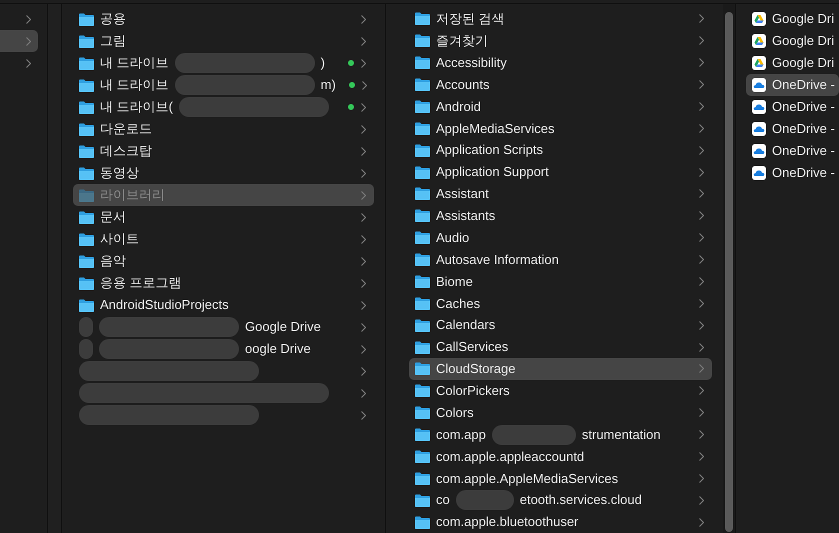 This screenshot has width=839, height=533. Describe the element at coordinates (223, 41) in the screenshot. I see `file-row: 그림` at that location.